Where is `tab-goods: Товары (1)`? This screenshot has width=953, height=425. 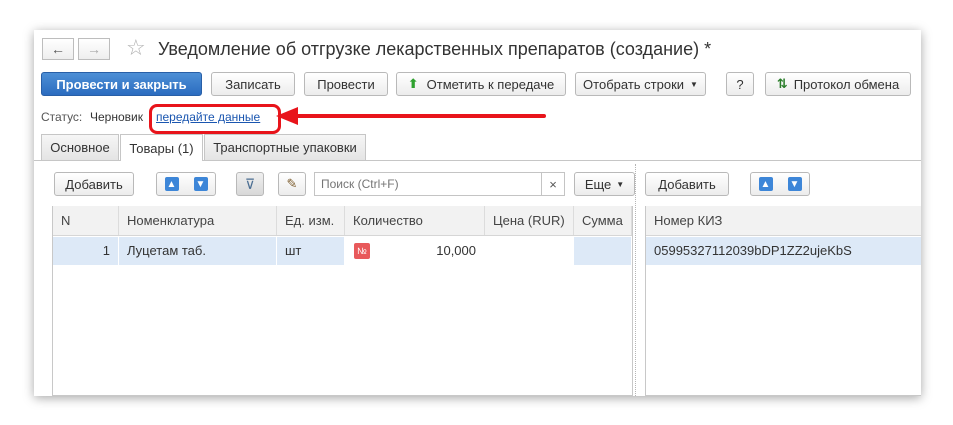
tab-goods: Товары (1) is located at coordinates (161, 147).